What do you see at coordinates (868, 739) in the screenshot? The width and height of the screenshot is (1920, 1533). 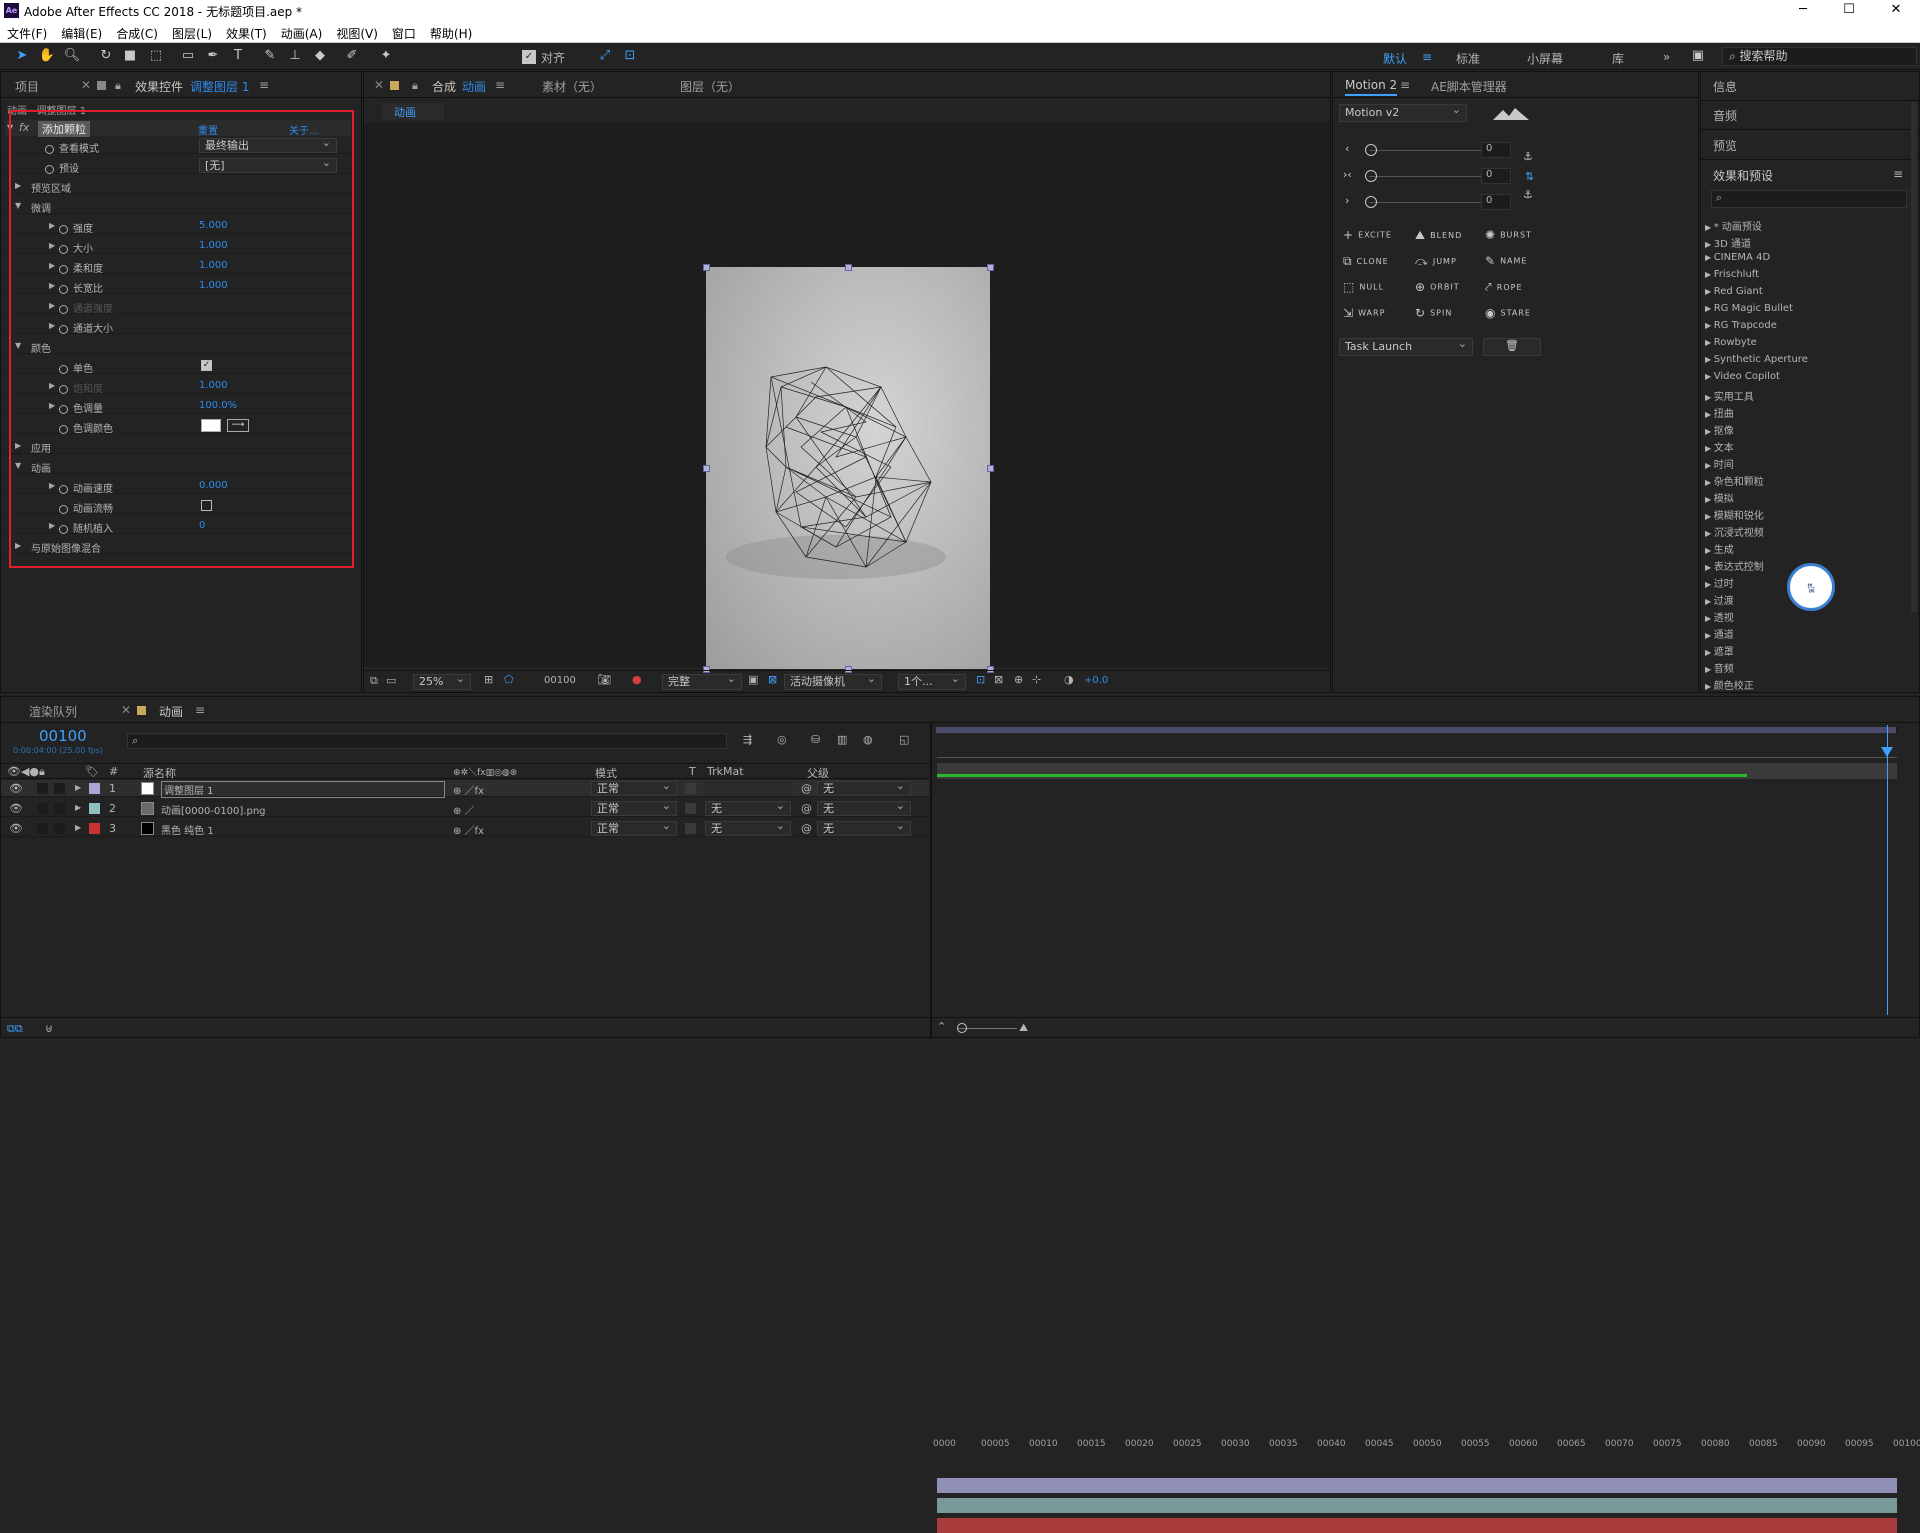 I see `motion-blur-icon: ◍` at bounding box center [868, 739].